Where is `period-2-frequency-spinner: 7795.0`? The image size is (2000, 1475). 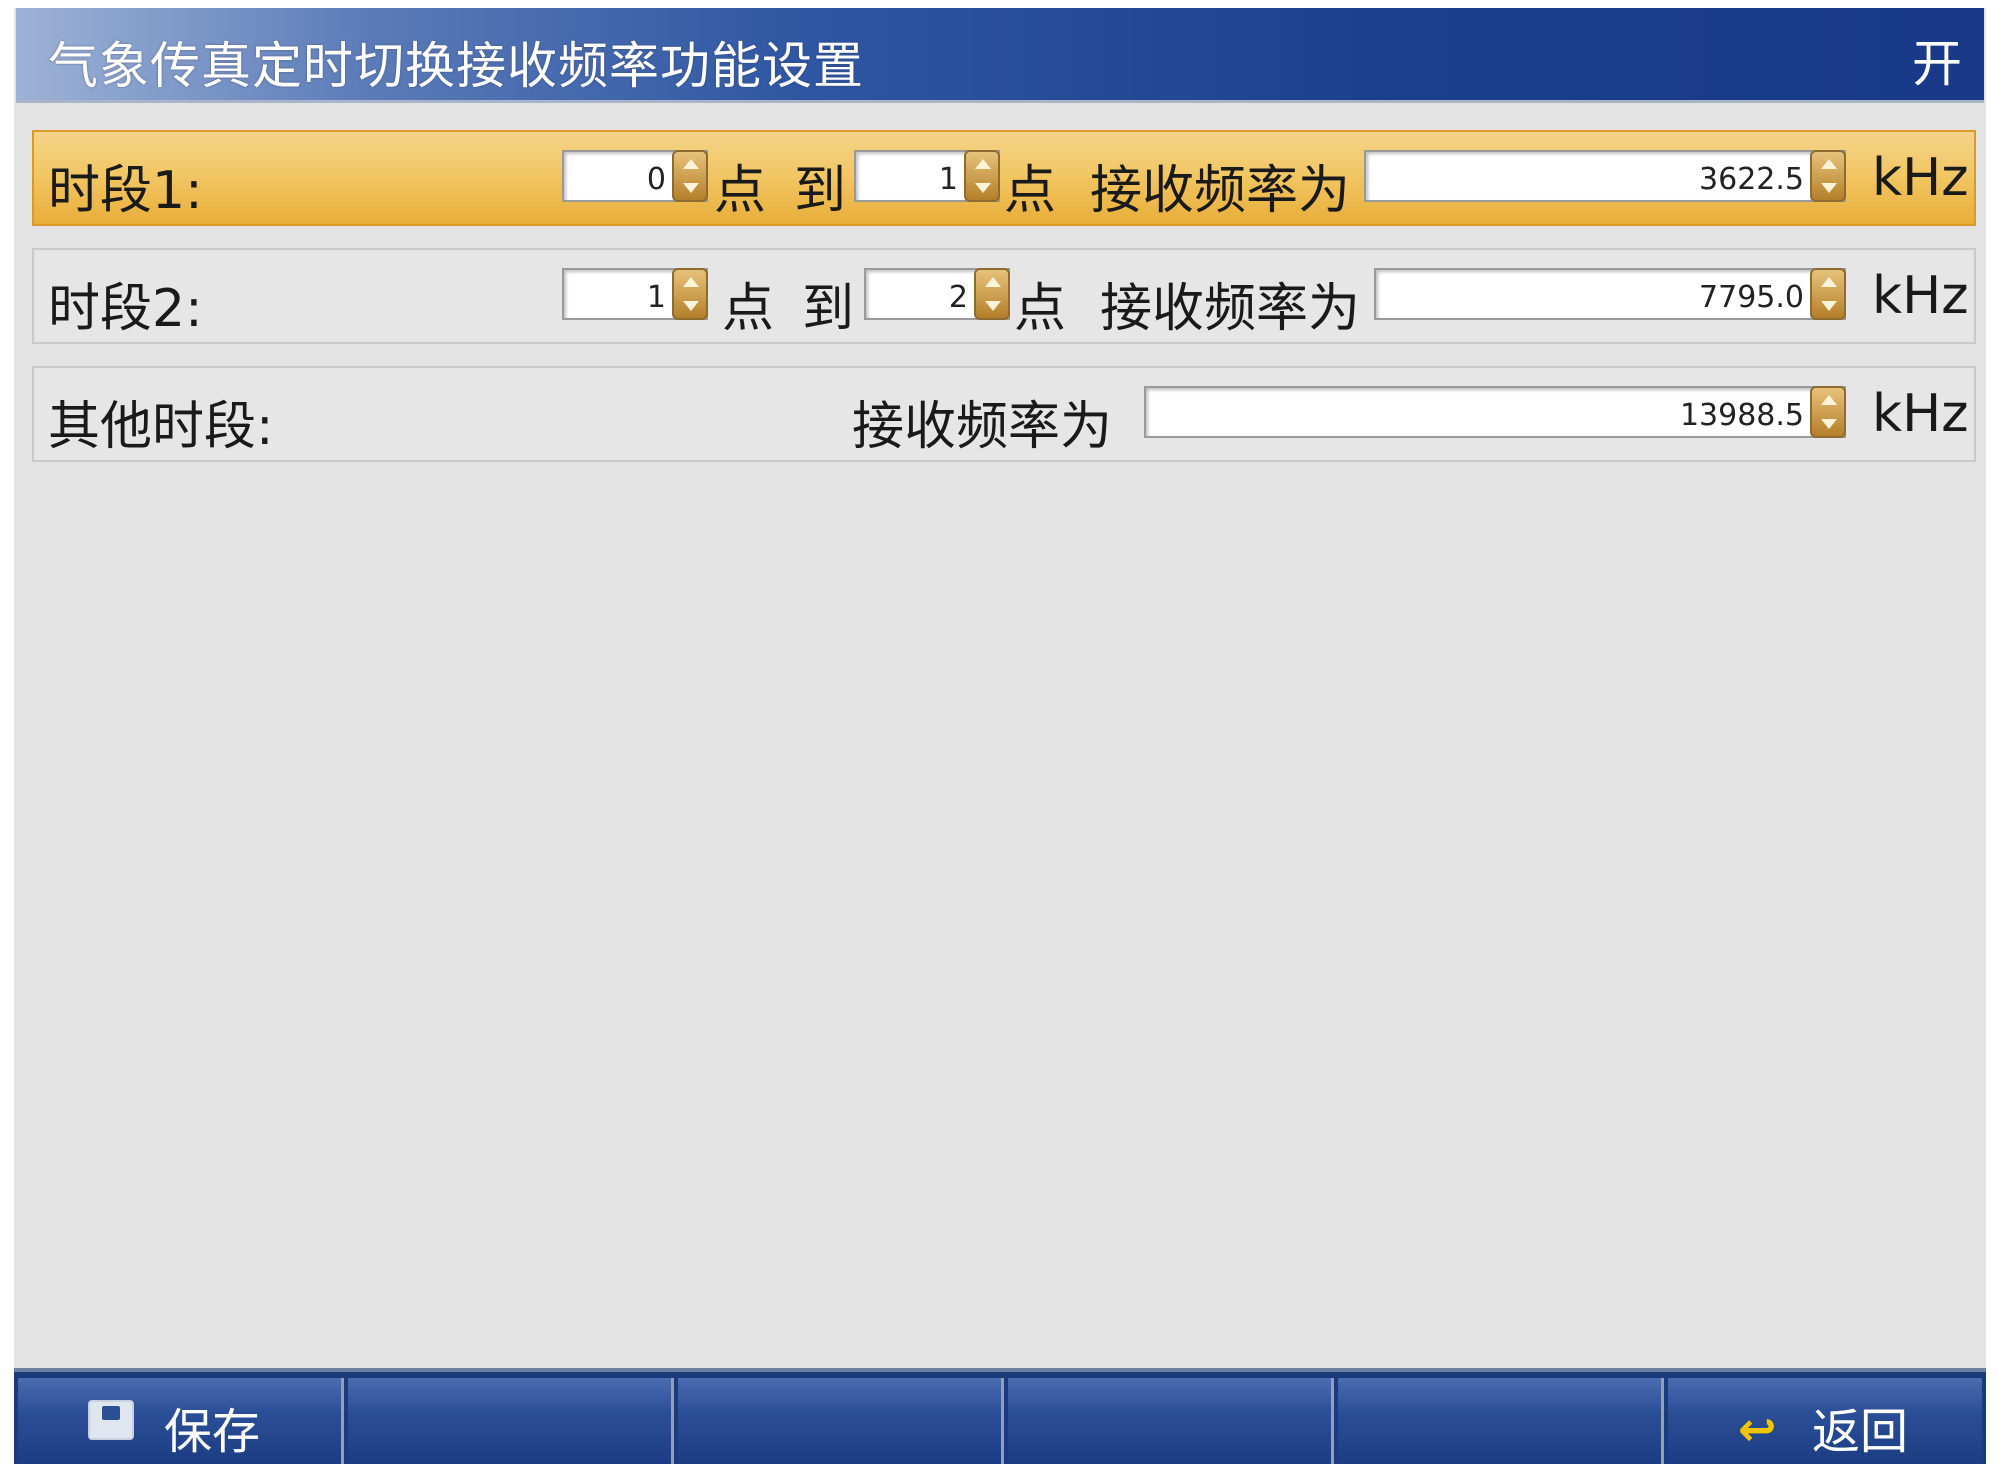
period-2-frequency-spinner: 7795.0 is located at coordinates (1610, 294).